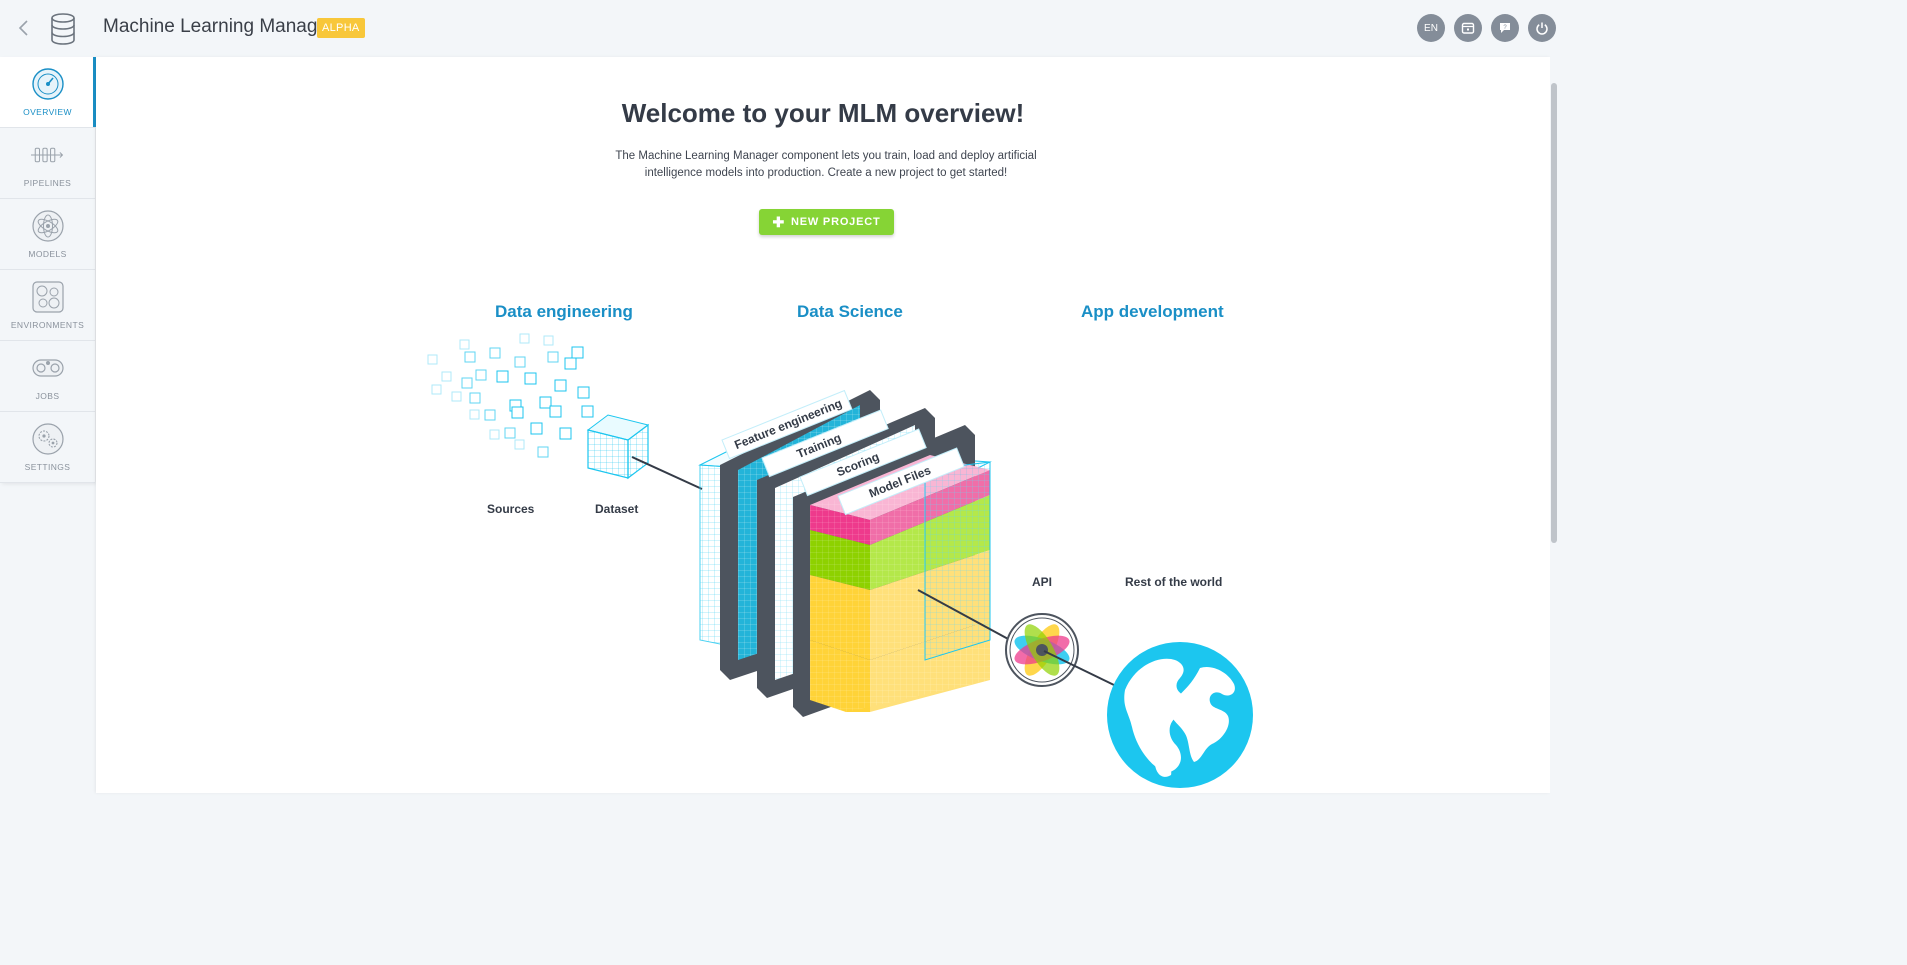 This screenshot has width=1907, height=965. I want to click on world-label: Rest of the world, so click(1174, 582).